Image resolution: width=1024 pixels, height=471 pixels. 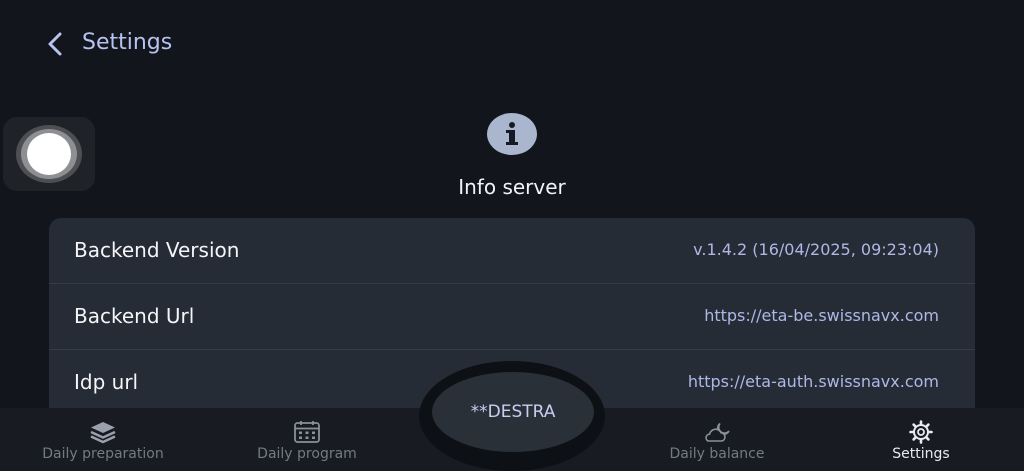 What do you see at coordinates (307, 454) in the screenshot?
I see `nav-label: Daily program` at bounding box center [307, 454].